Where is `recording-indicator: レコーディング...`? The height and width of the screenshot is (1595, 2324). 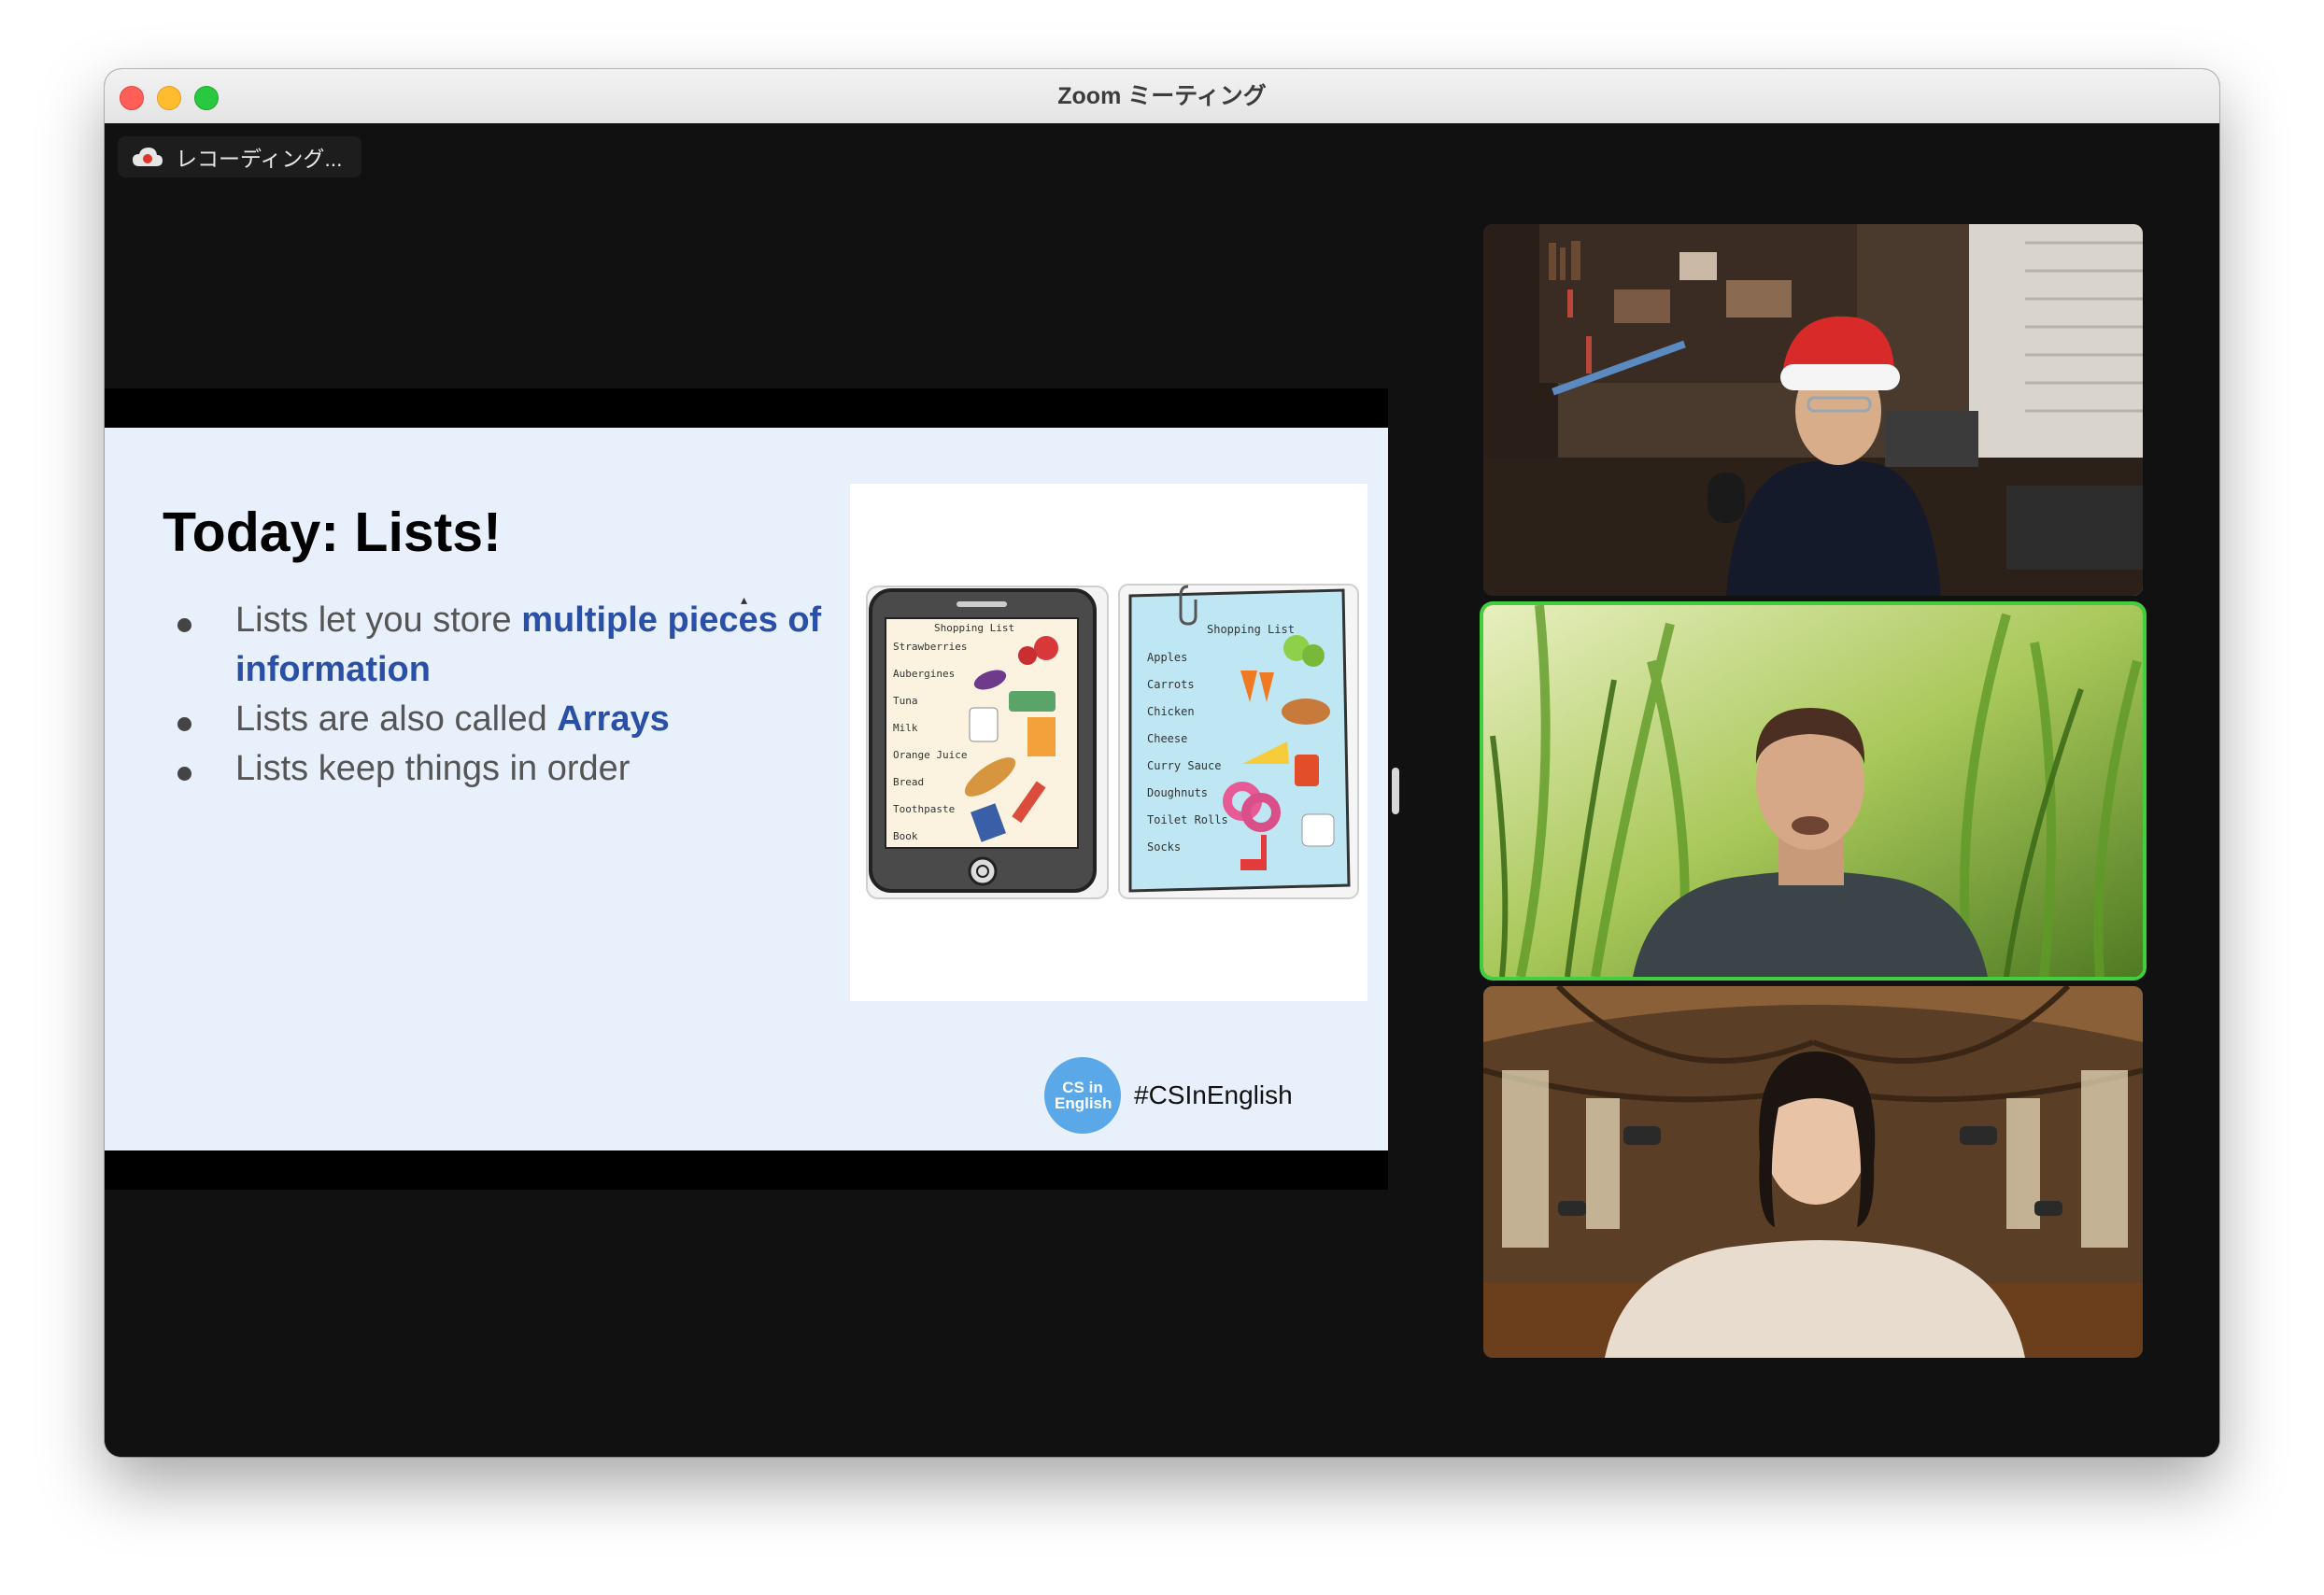 recording-indicator: レコーディング... is located at coordinates (239, 156).